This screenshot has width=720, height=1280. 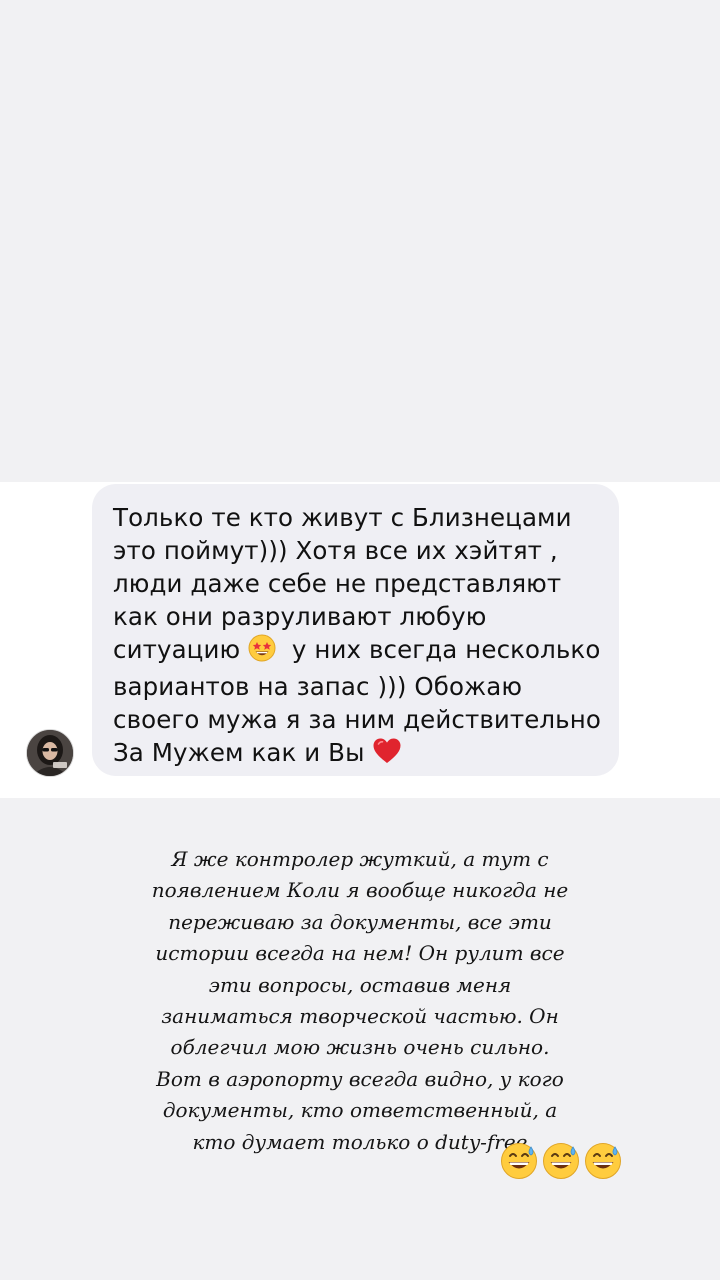 I want to click on caption-emoji-row, so click(x=561, y=1163).